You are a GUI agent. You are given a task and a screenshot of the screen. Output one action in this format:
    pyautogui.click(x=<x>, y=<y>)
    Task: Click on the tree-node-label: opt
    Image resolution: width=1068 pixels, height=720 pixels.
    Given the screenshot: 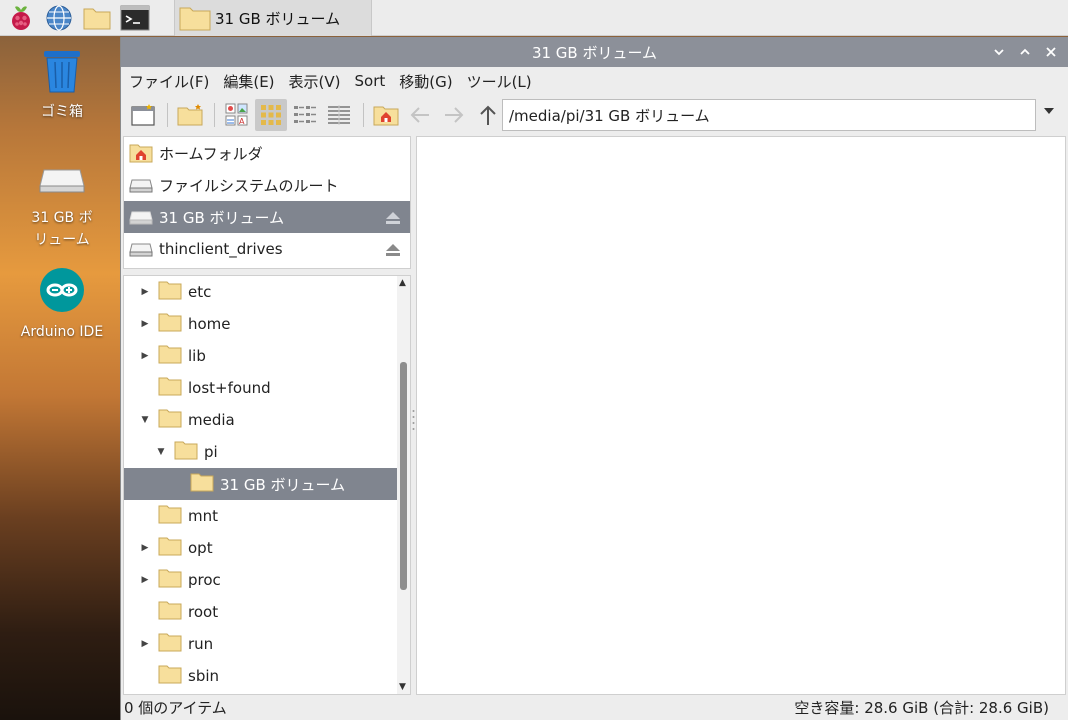 What is the action you would take?
    pyautogui.click(x=200, y=548)
    